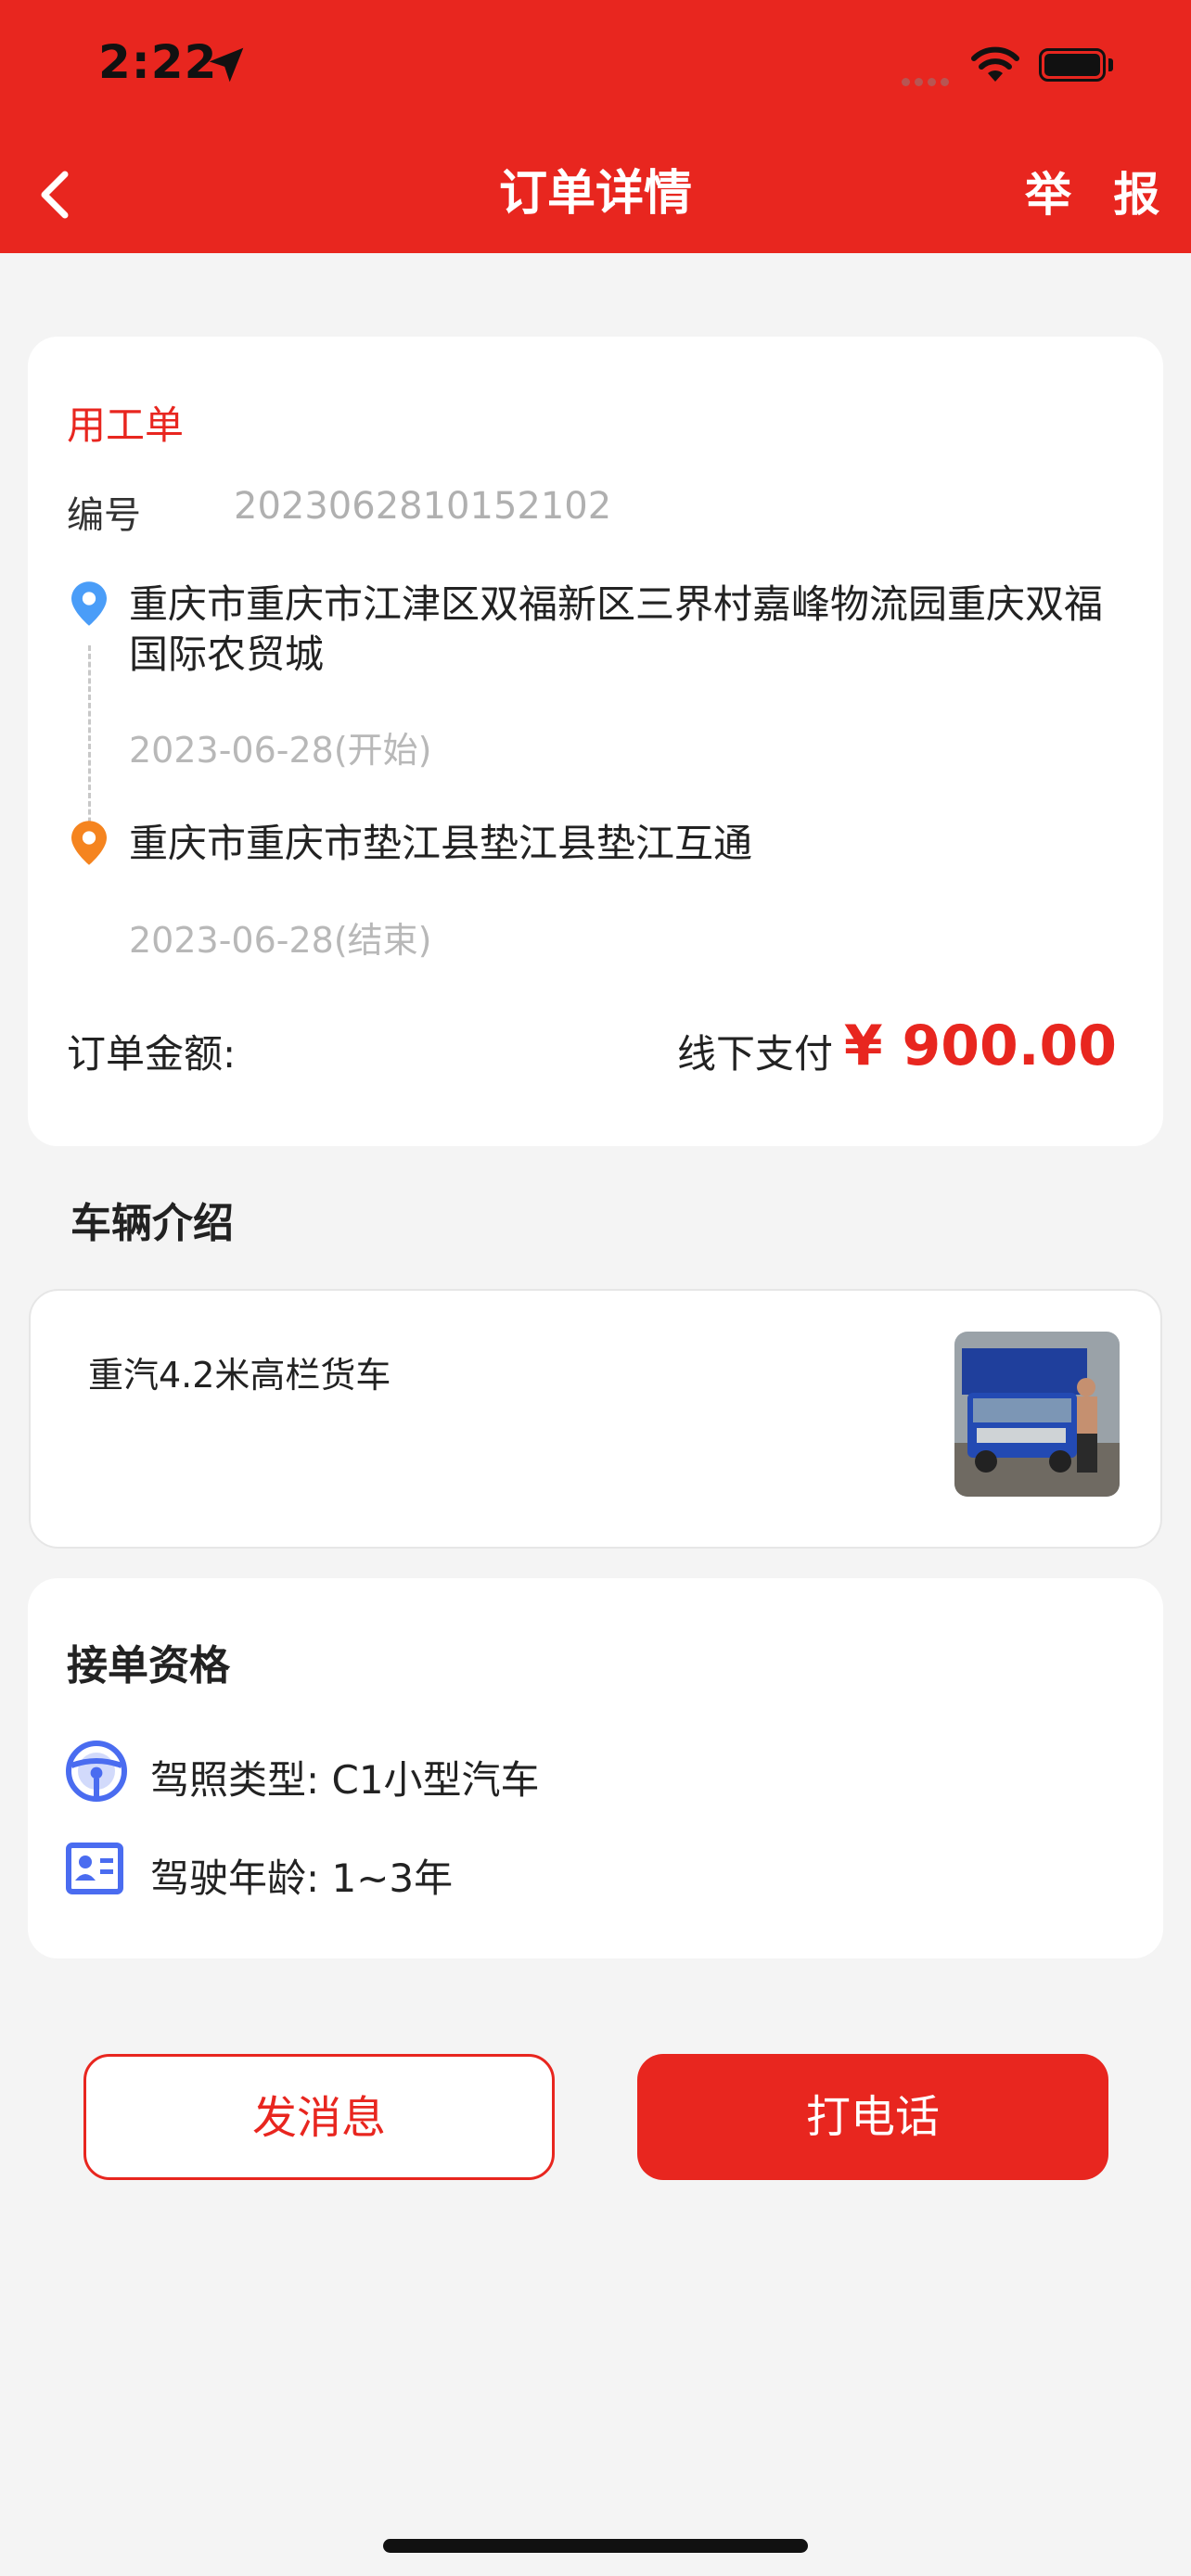 This screenshot has width=1191, height=2576. I want to click on wifi-icon, so click(995, 64).